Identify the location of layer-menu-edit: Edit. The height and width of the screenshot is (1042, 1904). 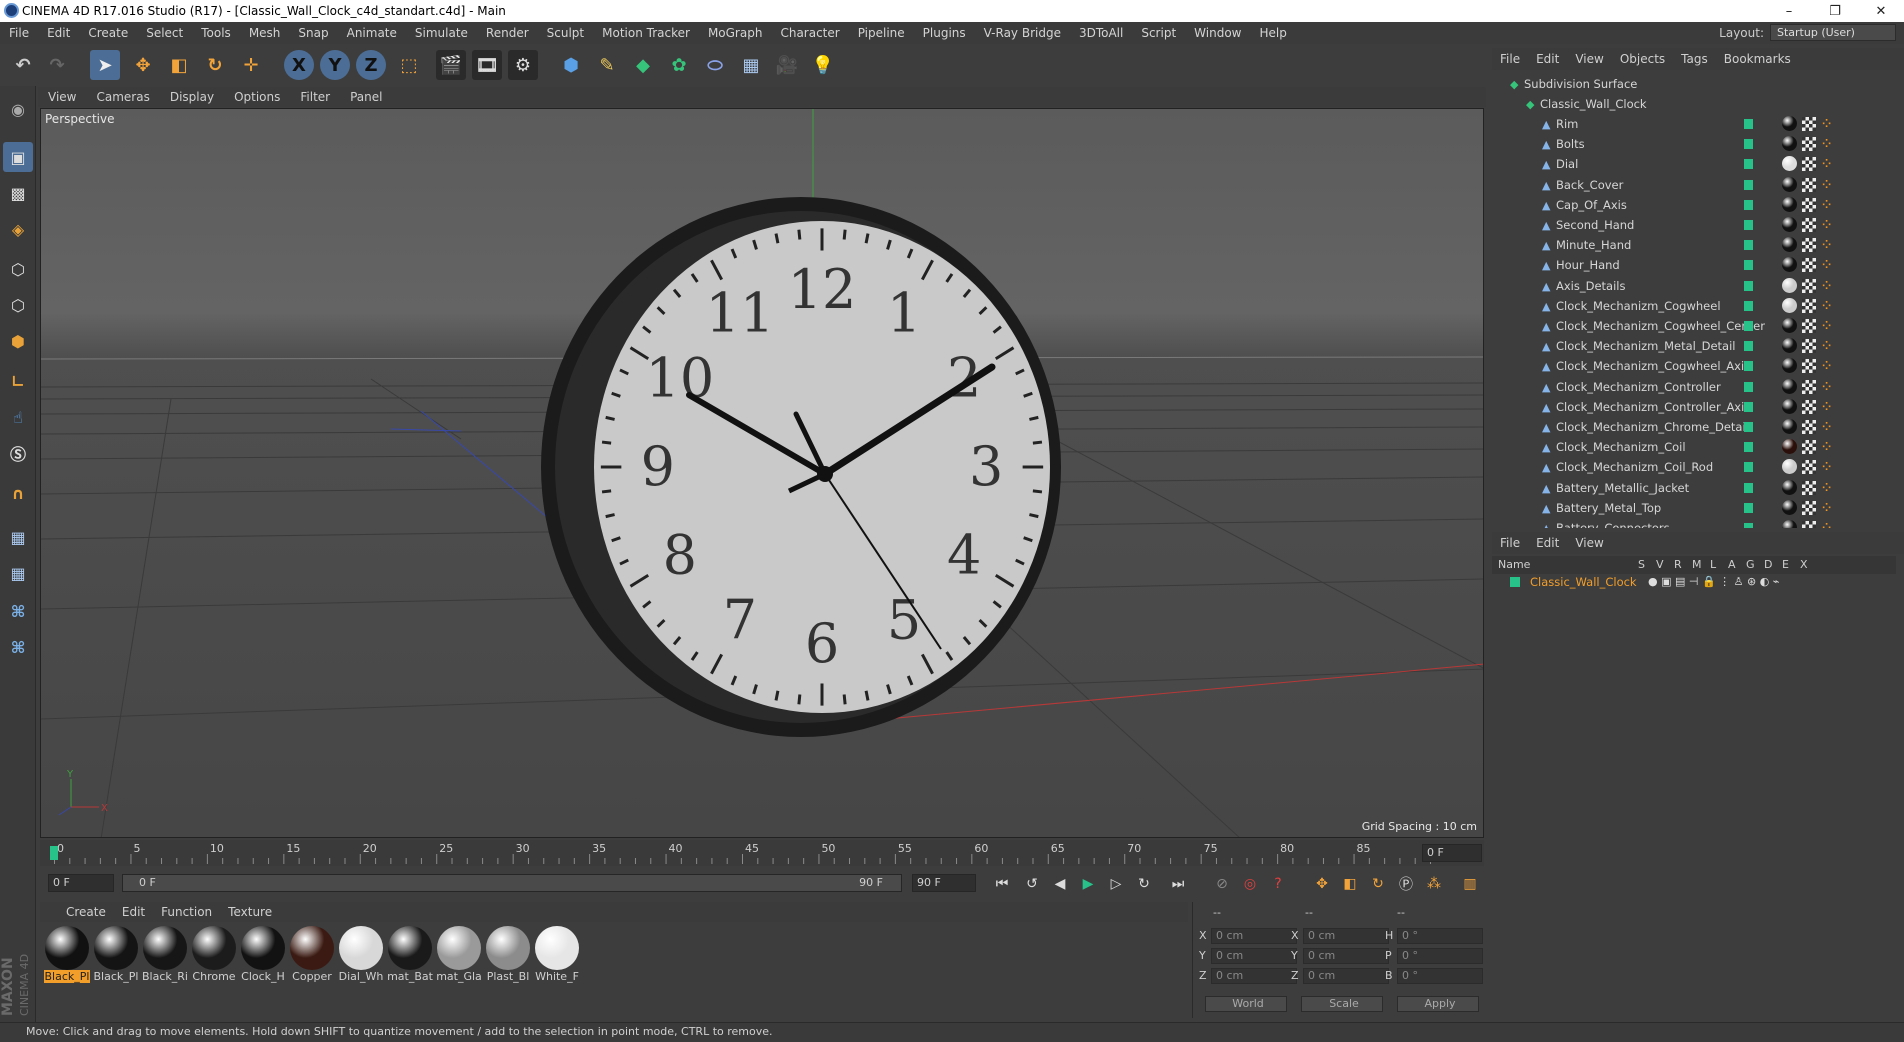
(1547, 543).